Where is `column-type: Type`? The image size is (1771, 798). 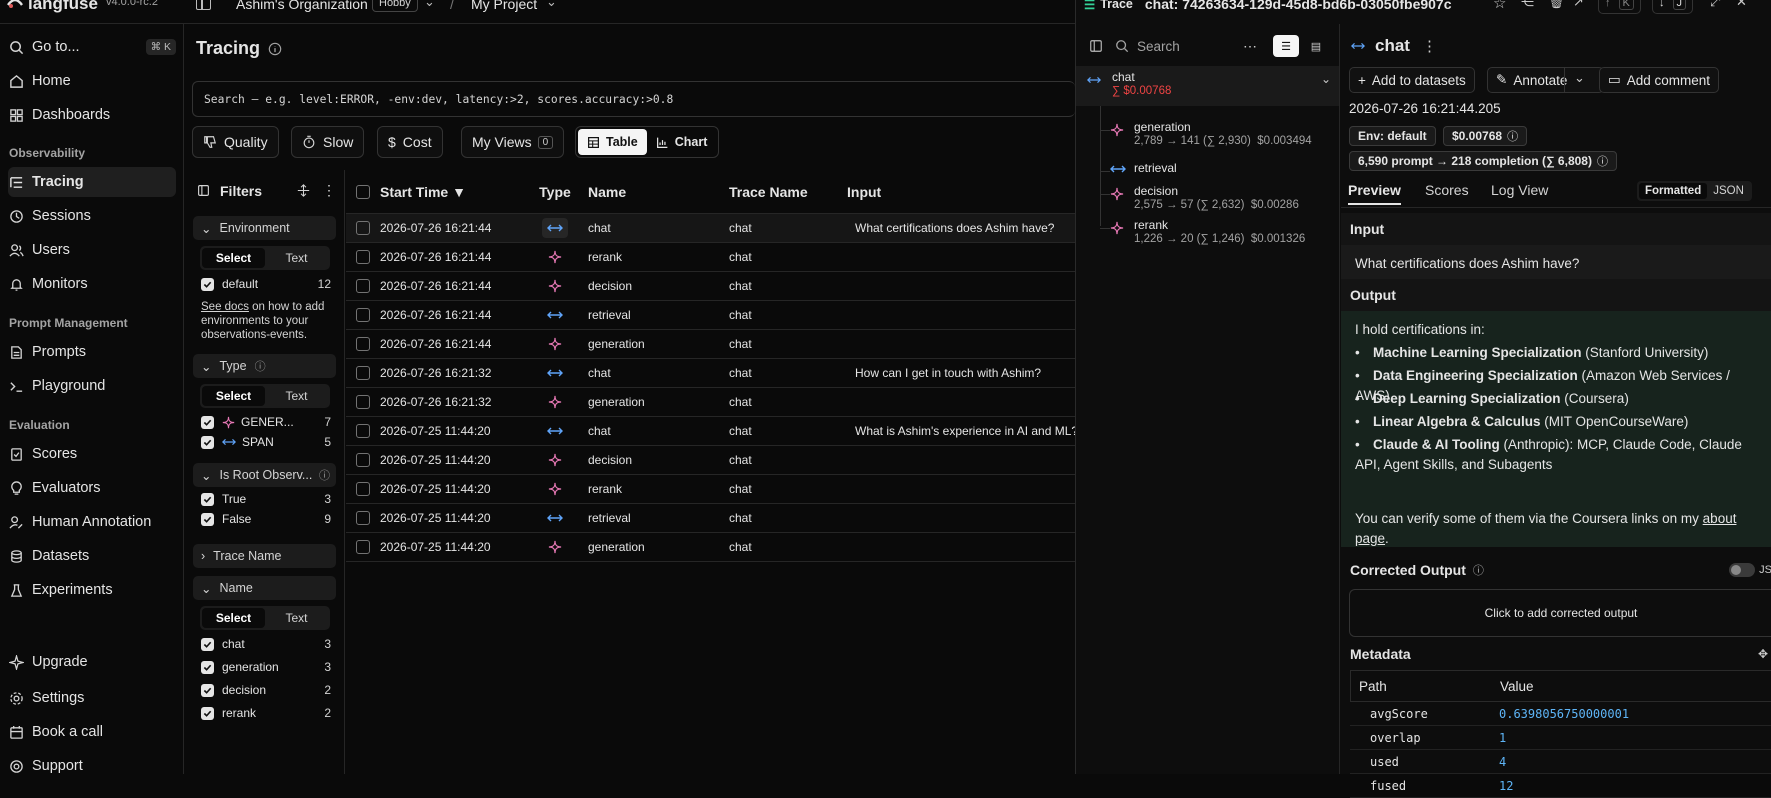
column-type: Type is located at coordinates (555, 192).